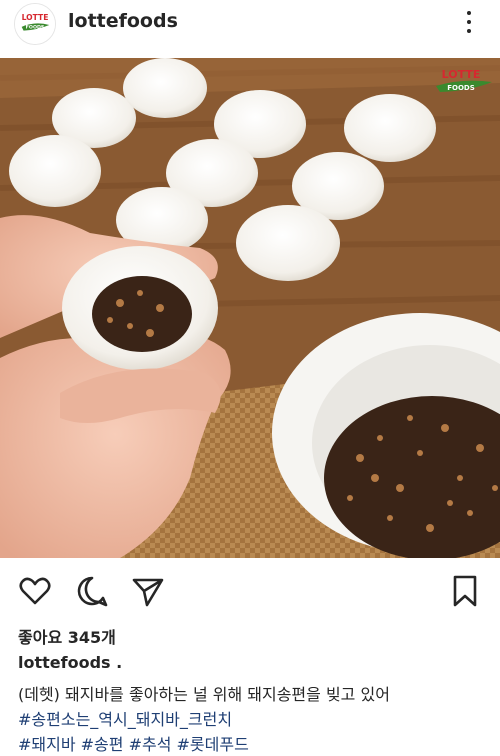  What do you see at coordinates (250, 29) in the screenshot?
I see `post-header: LOTTE FOODS lottefoods` at bounding box center [250, 29].